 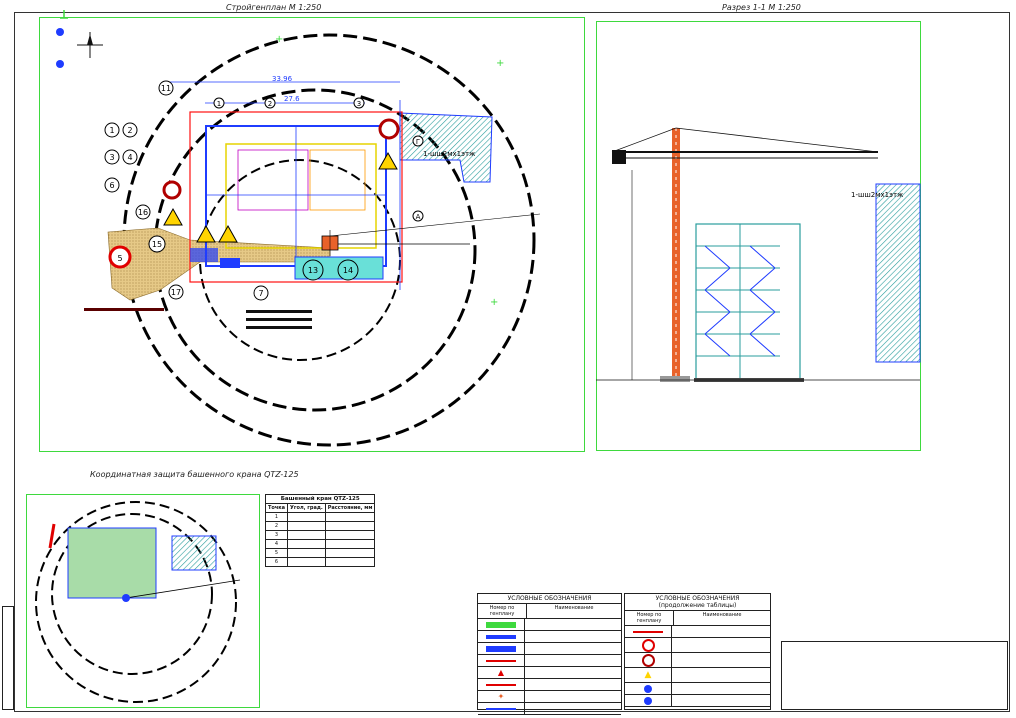 I want to click on legend-col-number: Номер по генплану, so click(x=502, y=611).